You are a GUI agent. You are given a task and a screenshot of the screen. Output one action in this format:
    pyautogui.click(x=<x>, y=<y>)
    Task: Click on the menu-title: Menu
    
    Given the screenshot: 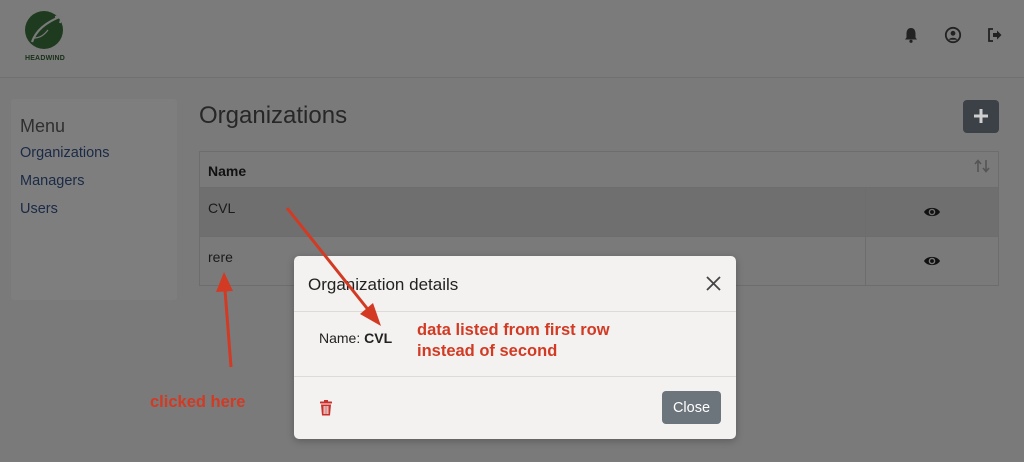 What is the action you would take?
    pyautogui.click(x=43, y=126)
    